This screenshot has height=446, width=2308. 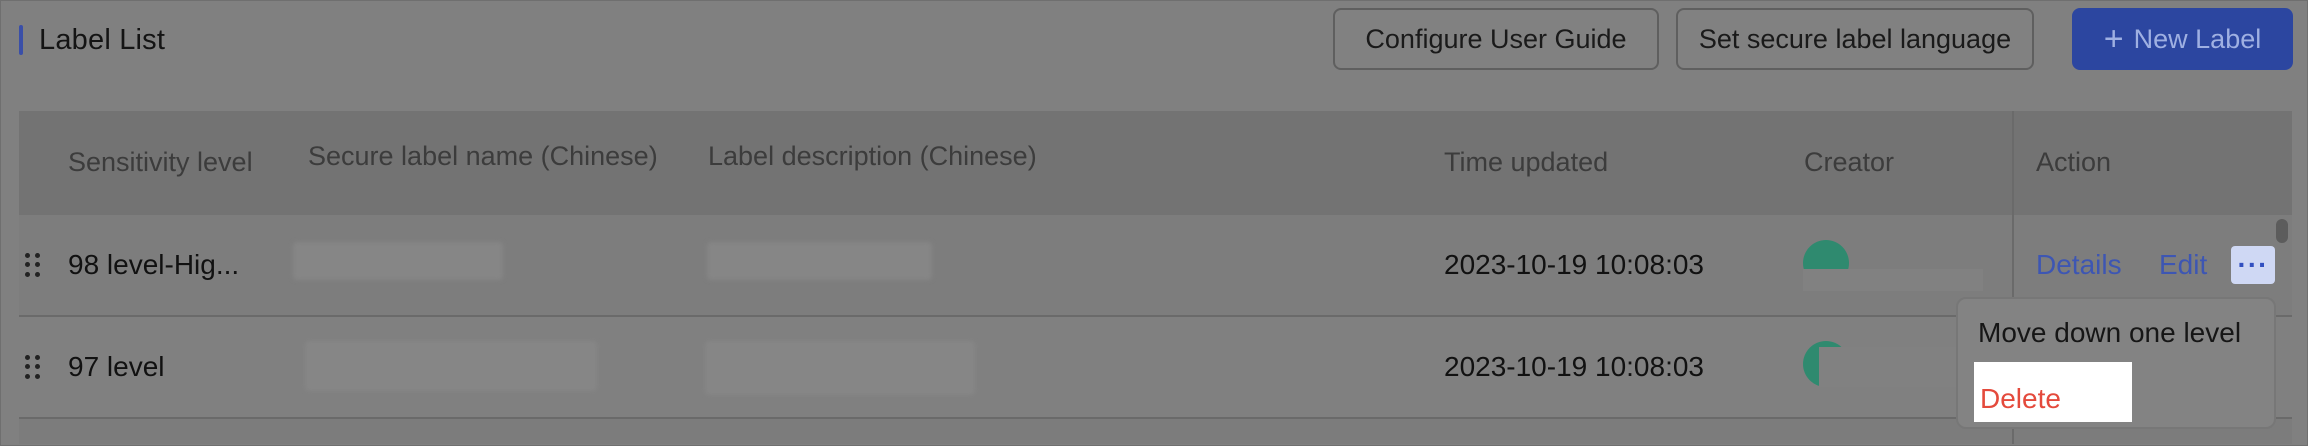 I want to click on column-header-name: Secure label name (Chinese), so click(x=483, y=156).